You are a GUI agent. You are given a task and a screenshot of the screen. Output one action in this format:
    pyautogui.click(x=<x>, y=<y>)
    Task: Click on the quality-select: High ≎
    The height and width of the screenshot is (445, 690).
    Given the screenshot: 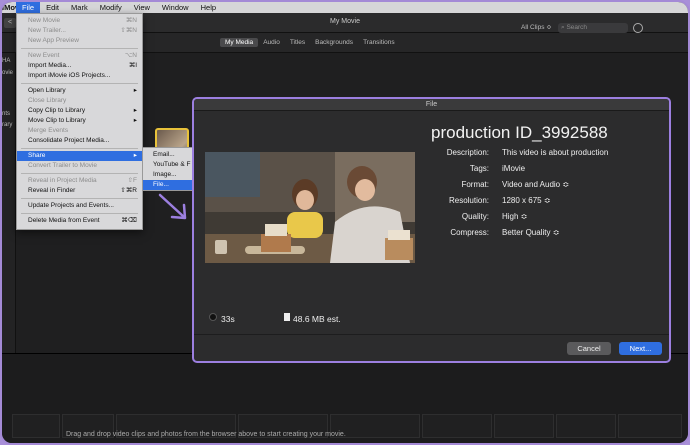 What is the action you would take?
    pyautogui.click(x=514, y=216)
    